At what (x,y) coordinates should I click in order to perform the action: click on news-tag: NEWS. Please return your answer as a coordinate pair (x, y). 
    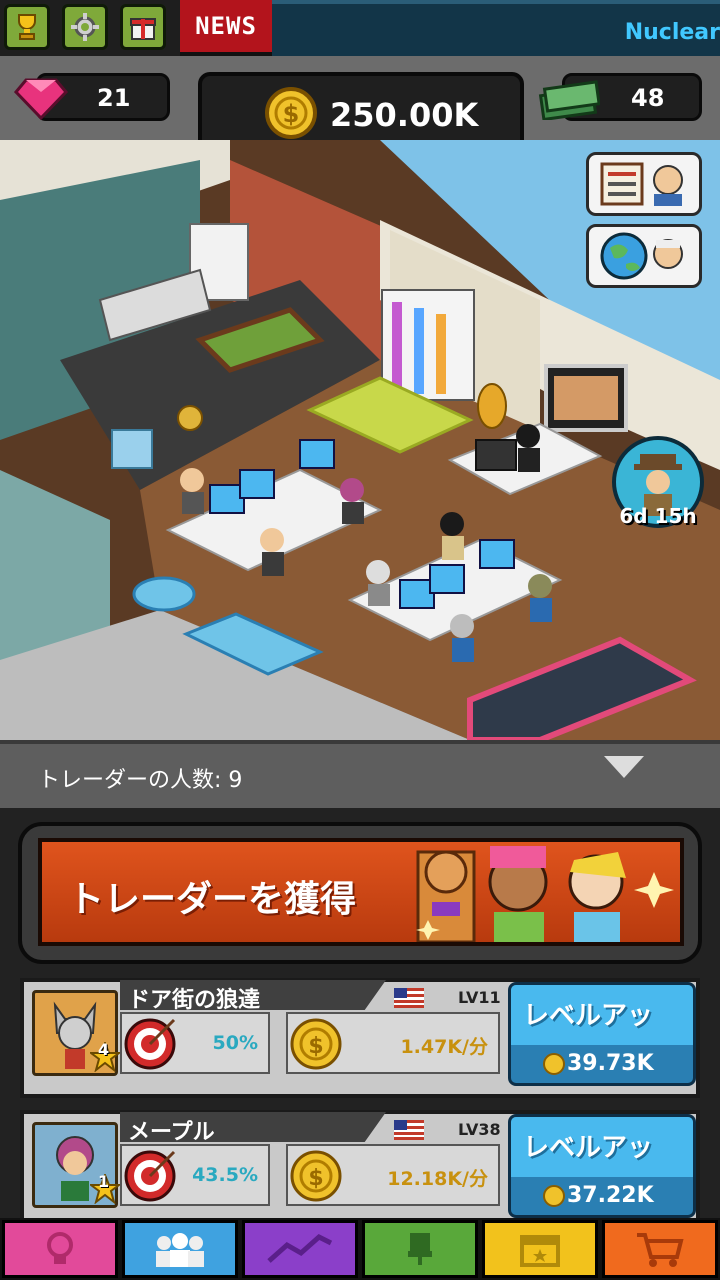
    Looking at the image, I should click on (226, 28).